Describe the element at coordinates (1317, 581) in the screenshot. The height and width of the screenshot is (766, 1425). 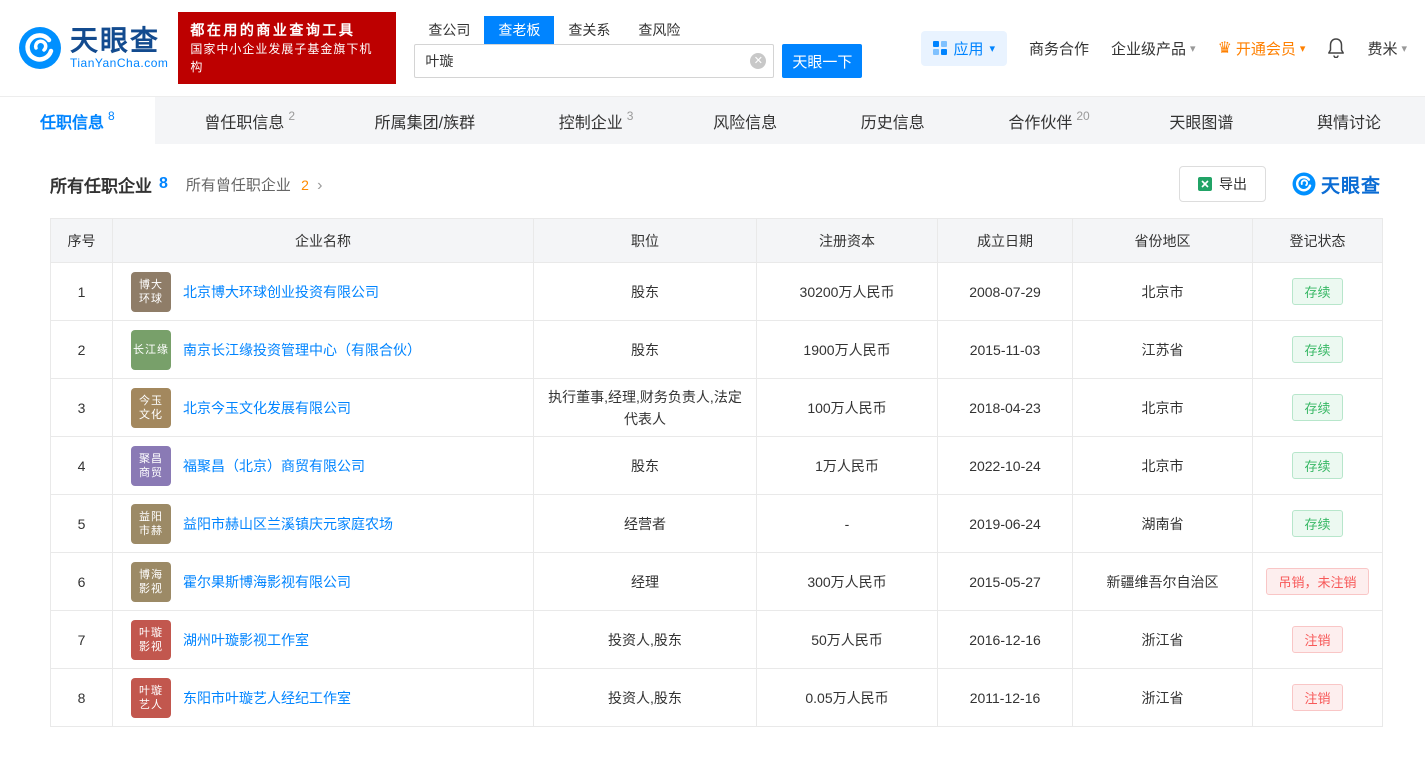
I see `status-badge: 吊销，未注销` at that location.